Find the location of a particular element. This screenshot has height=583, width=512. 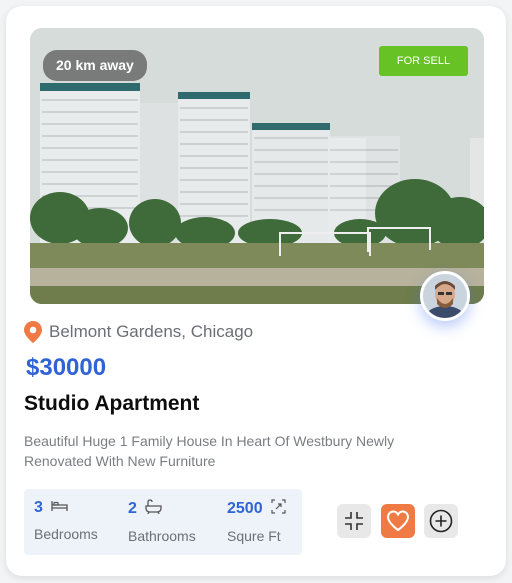

add-button is located at coordinates (441, 521).